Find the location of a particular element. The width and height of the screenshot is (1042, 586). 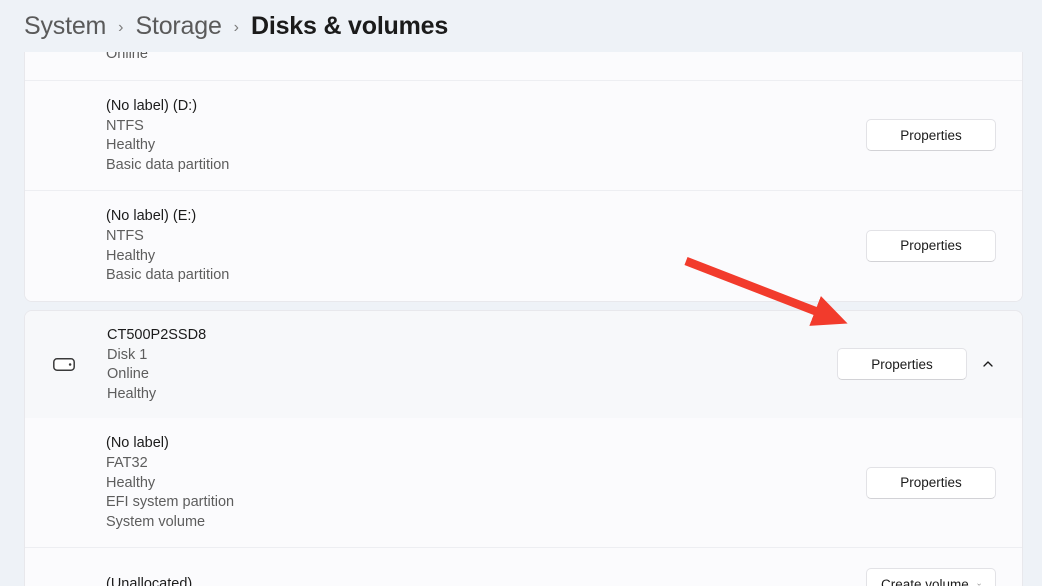

properties-button-d: Properties is located at coordinates (931, 135).